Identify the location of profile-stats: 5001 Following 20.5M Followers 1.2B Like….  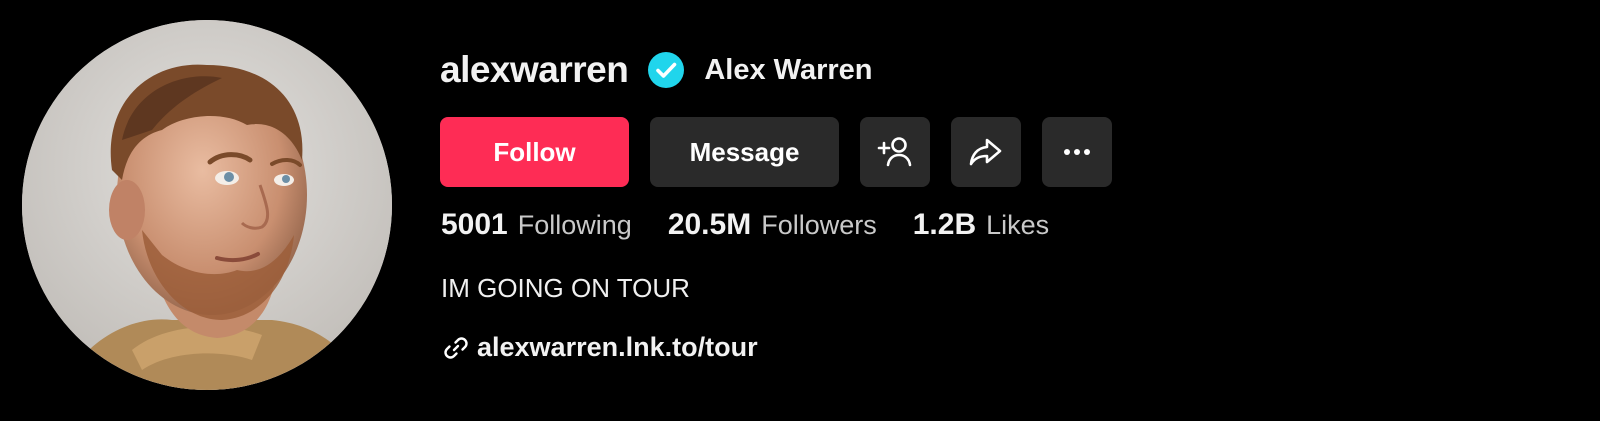
(763, 230).